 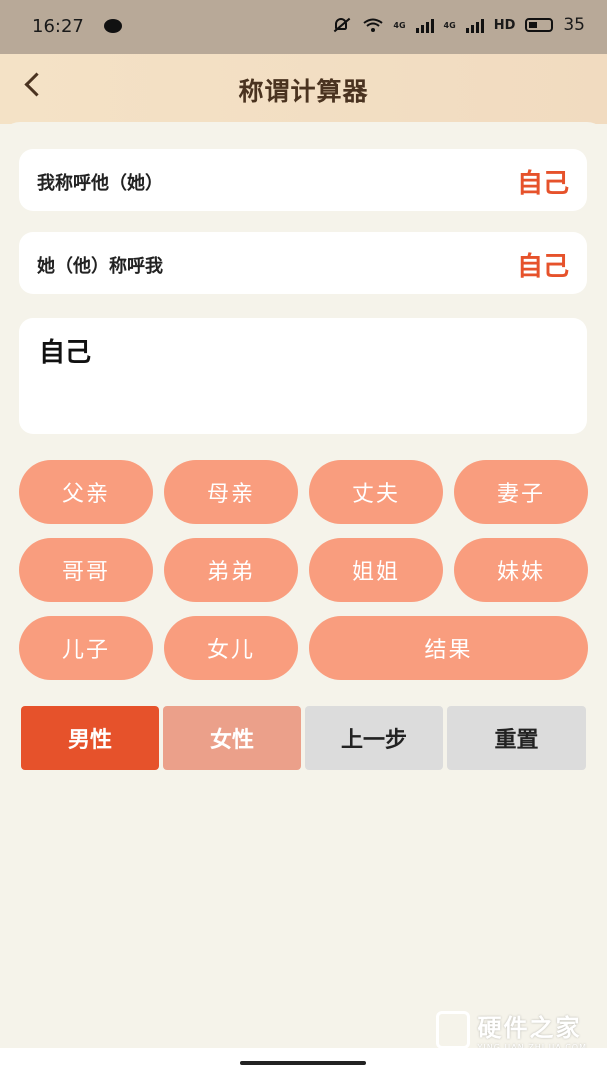 I want to click on home-indicator, so click(x=303, y=1063).